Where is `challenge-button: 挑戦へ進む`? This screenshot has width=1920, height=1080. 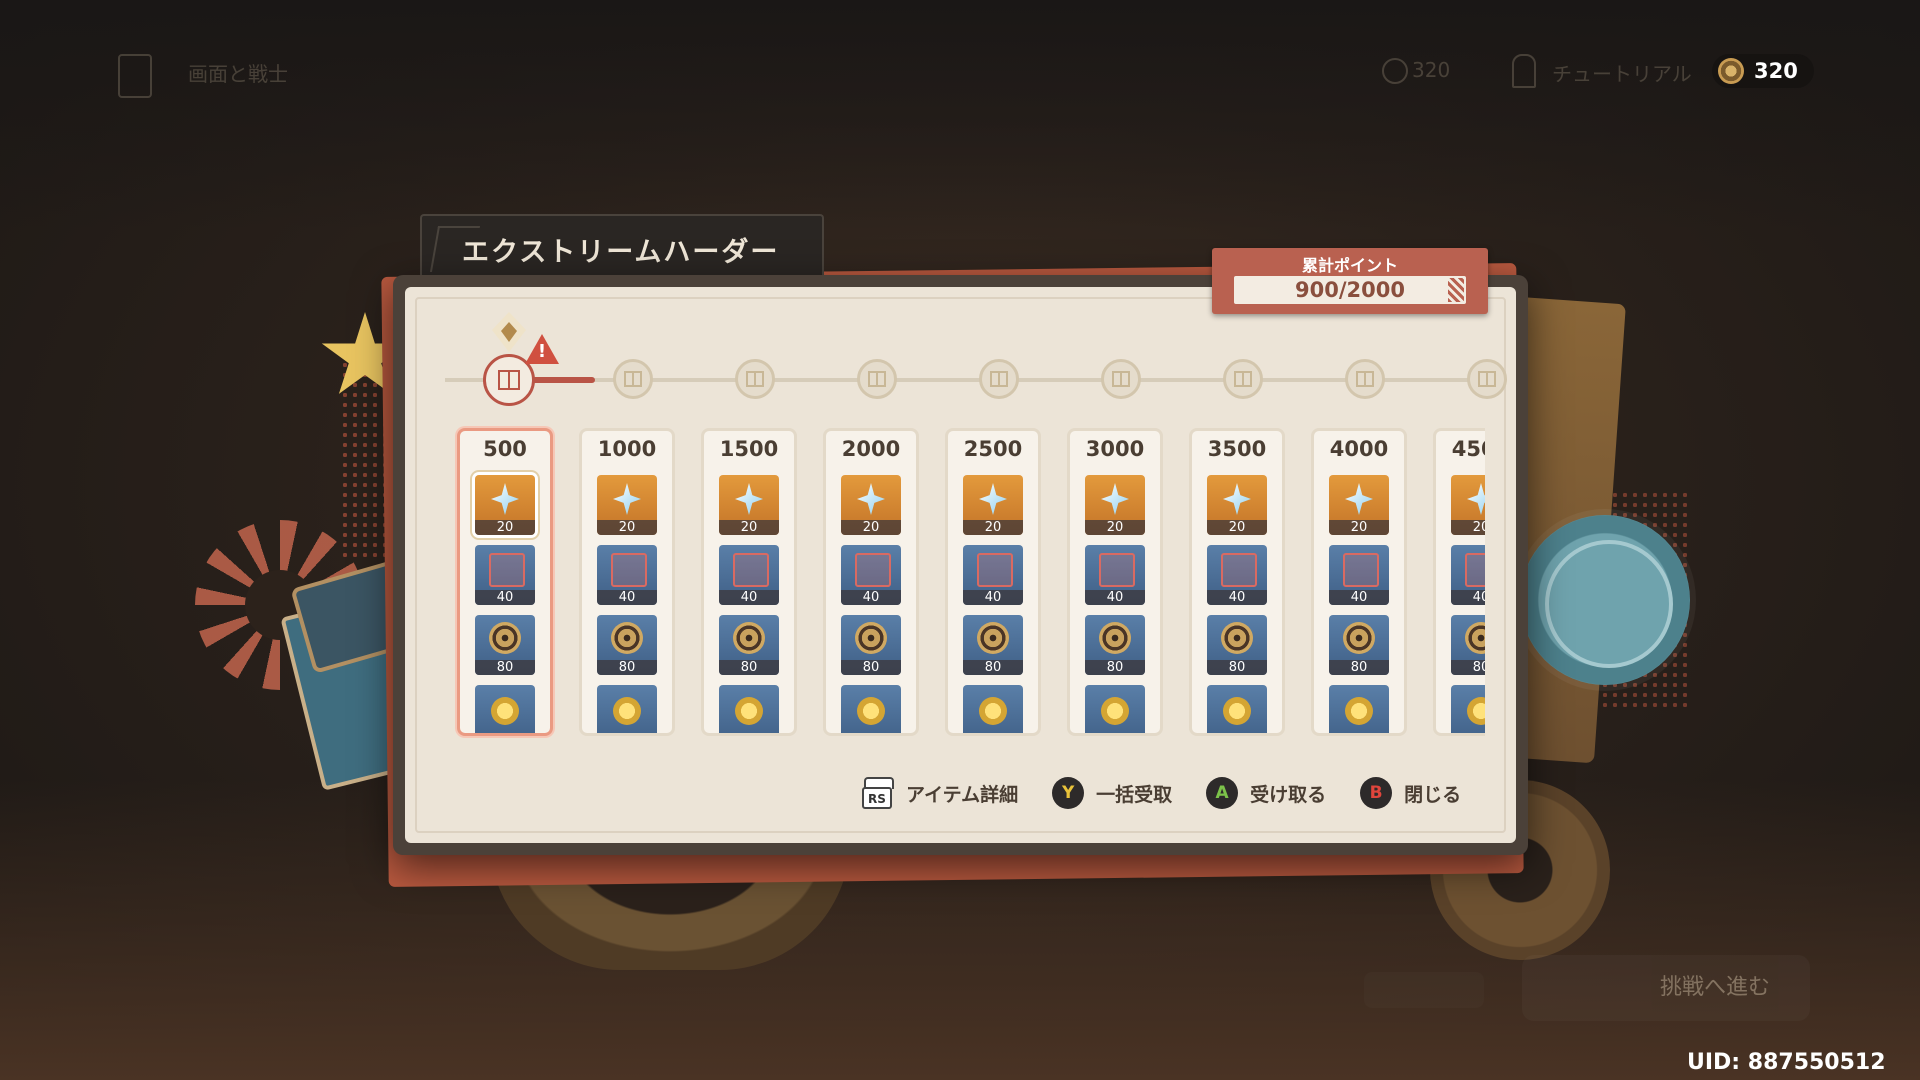
challenge-button: 挑戦へ進む is located at coordinates (1666, 988).